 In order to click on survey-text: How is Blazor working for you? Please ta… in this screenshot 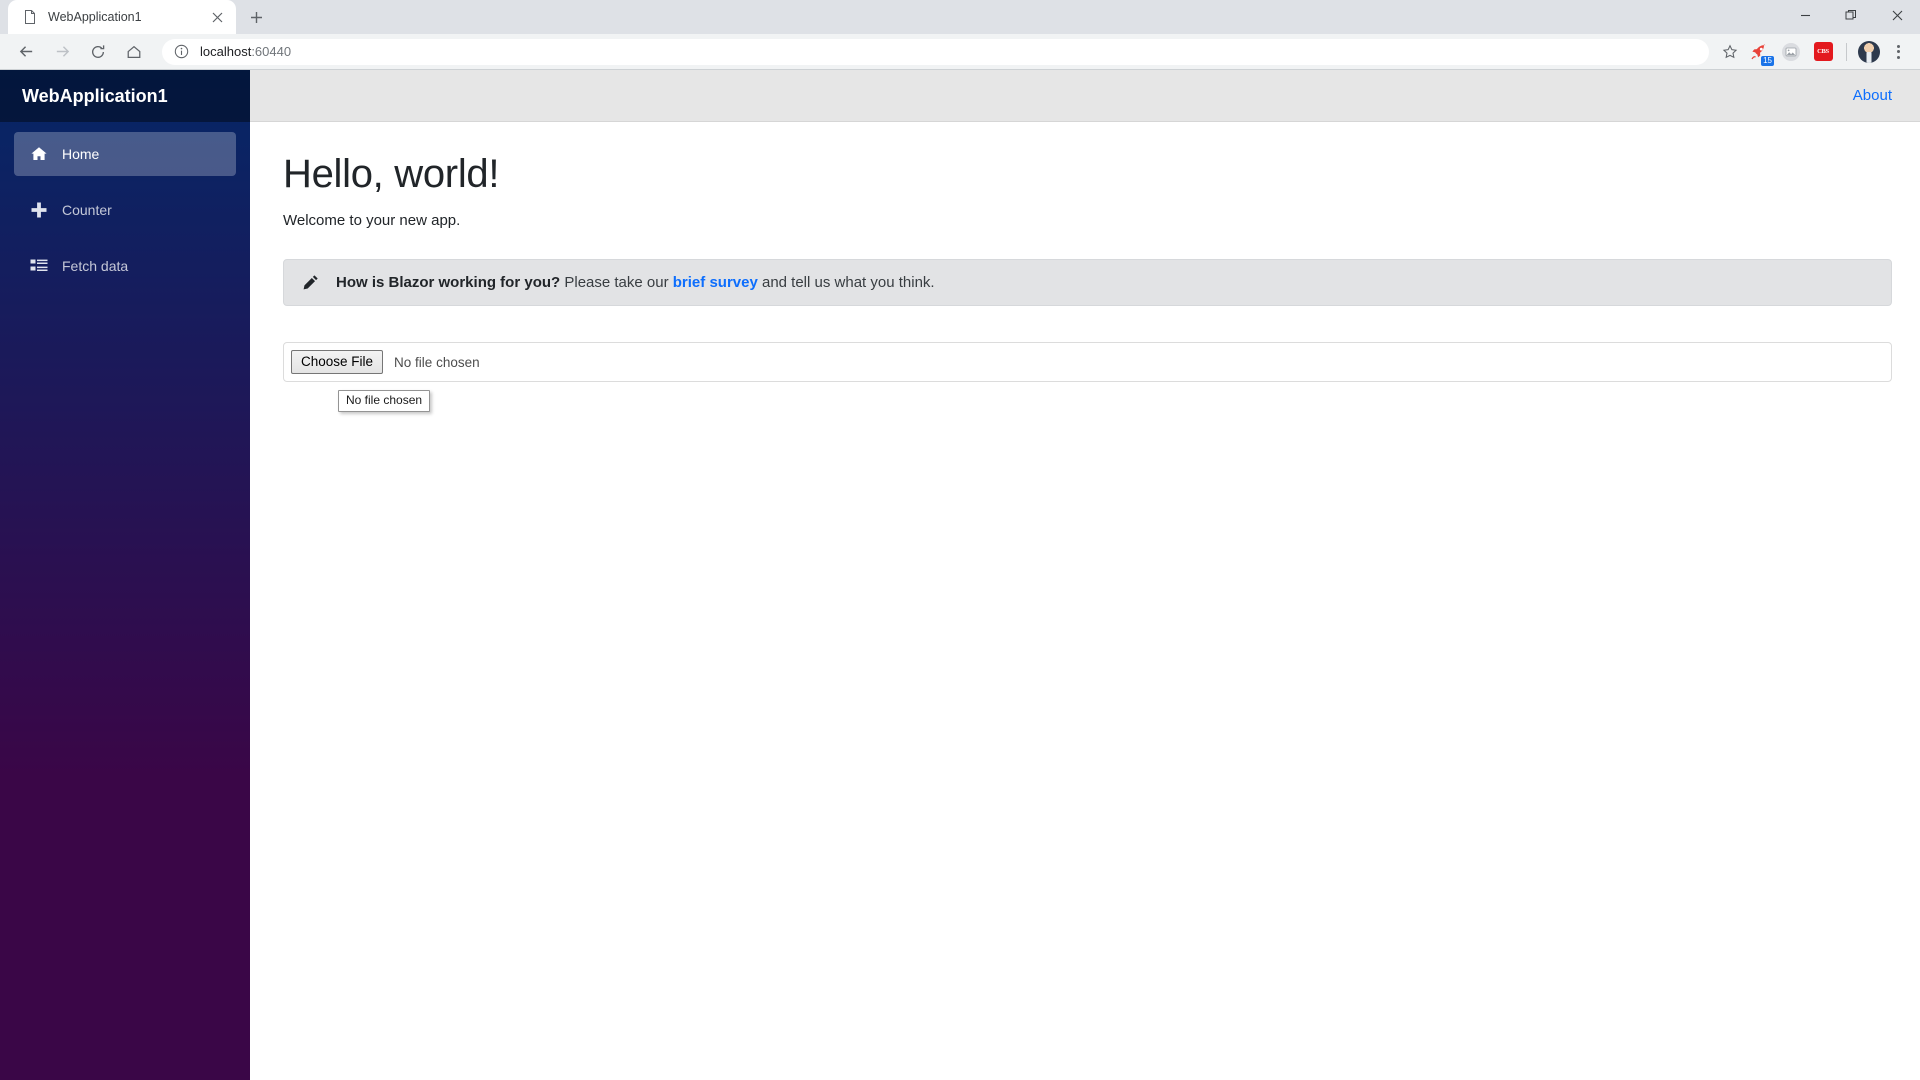, I will do `click(635, 282)`.